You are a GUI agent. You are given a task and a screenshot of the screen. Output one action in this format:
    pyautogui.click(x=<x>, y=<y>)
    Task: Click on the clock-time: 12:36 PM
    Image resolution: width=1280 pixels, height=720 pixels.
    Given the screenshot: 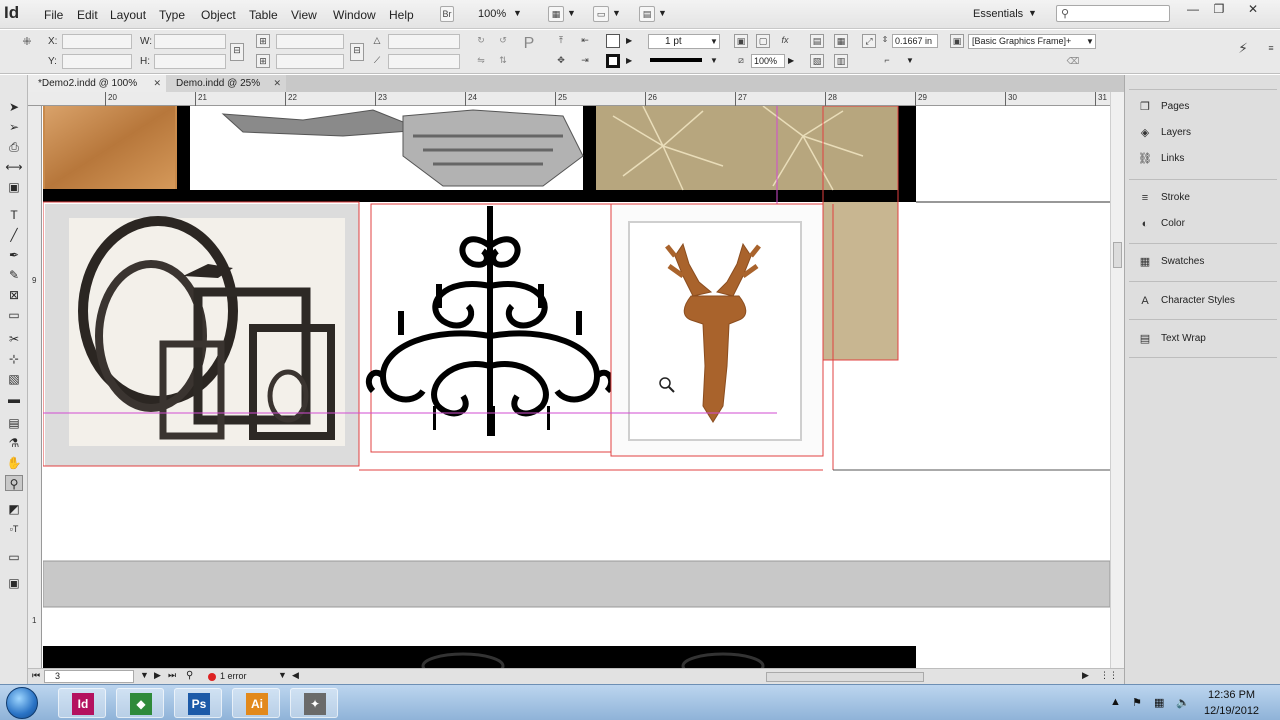 What is the action you would take?
    pyautogui.click(x=1231, y=695)
    